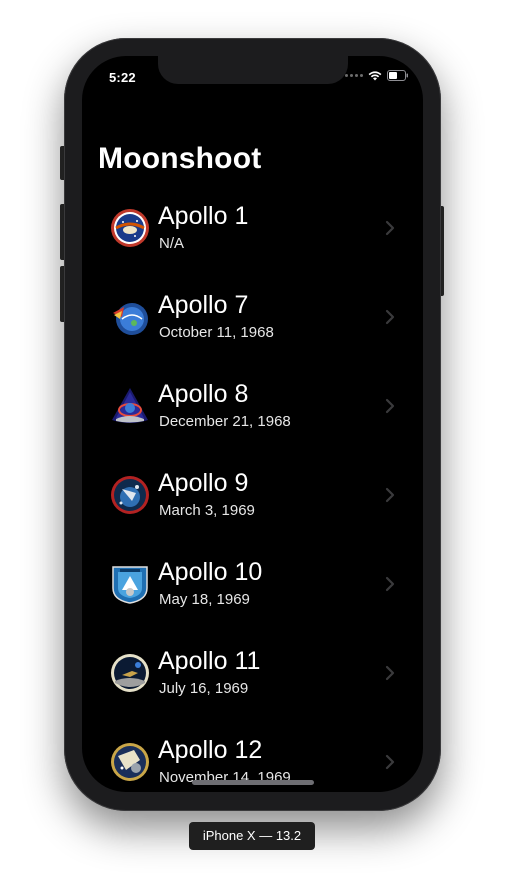  What do you see at coordinates (203, 305) in the screenshot?
I see `mission-name: Apollo 7` at bounding box center [203, 305].